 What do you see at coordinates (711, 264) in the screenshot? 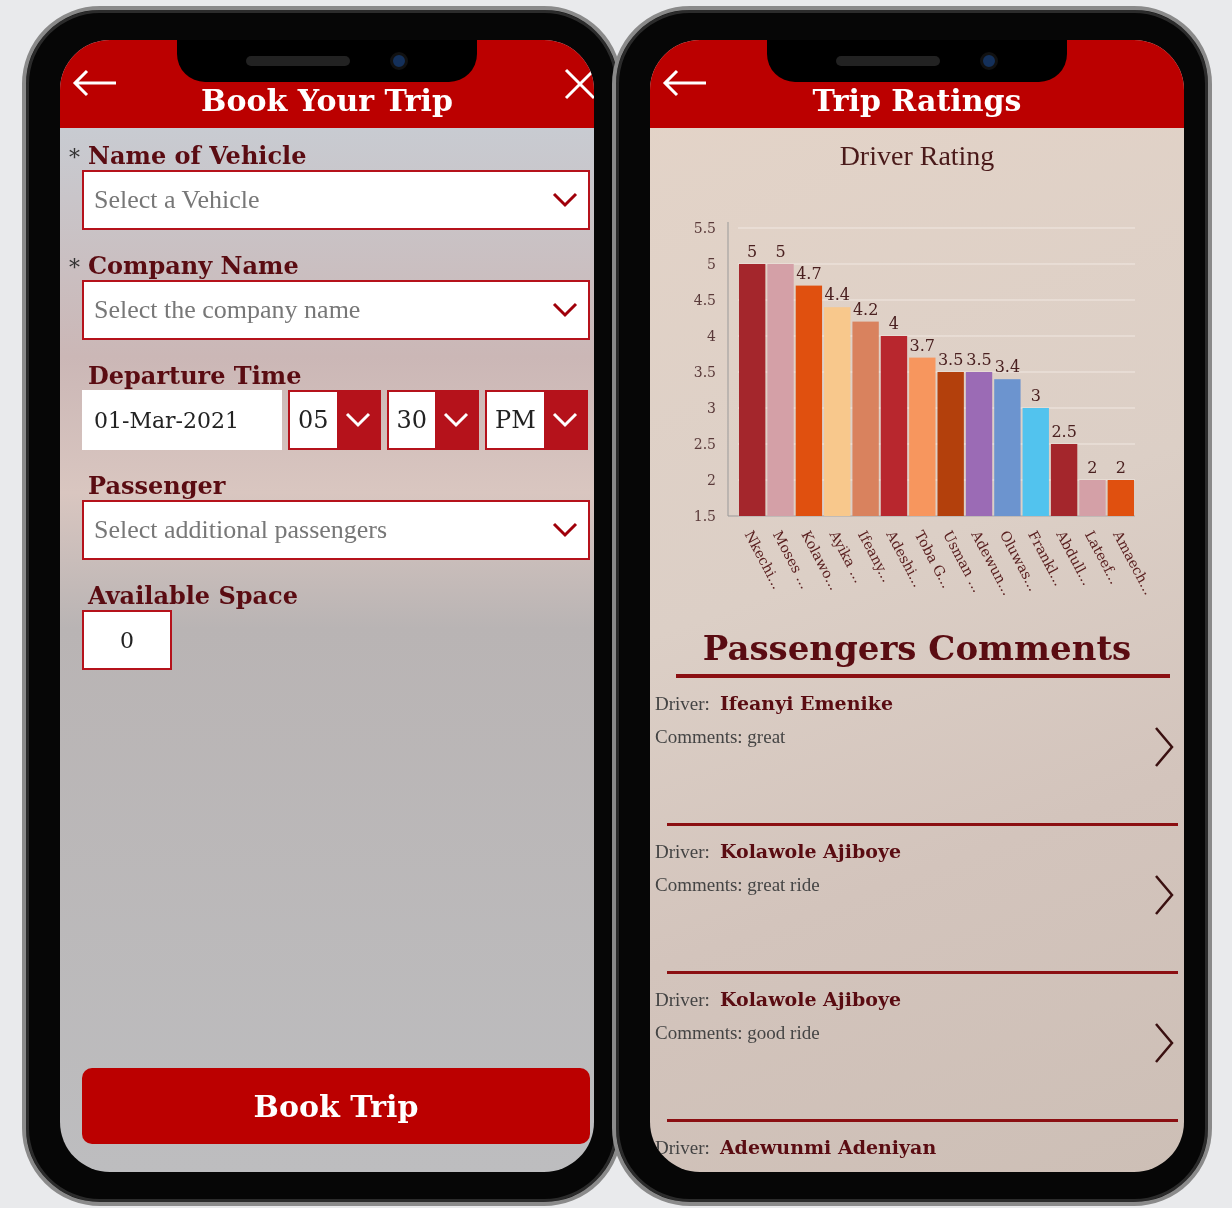
I see `y-tick-label: 5` at bounding box center [711, 264].